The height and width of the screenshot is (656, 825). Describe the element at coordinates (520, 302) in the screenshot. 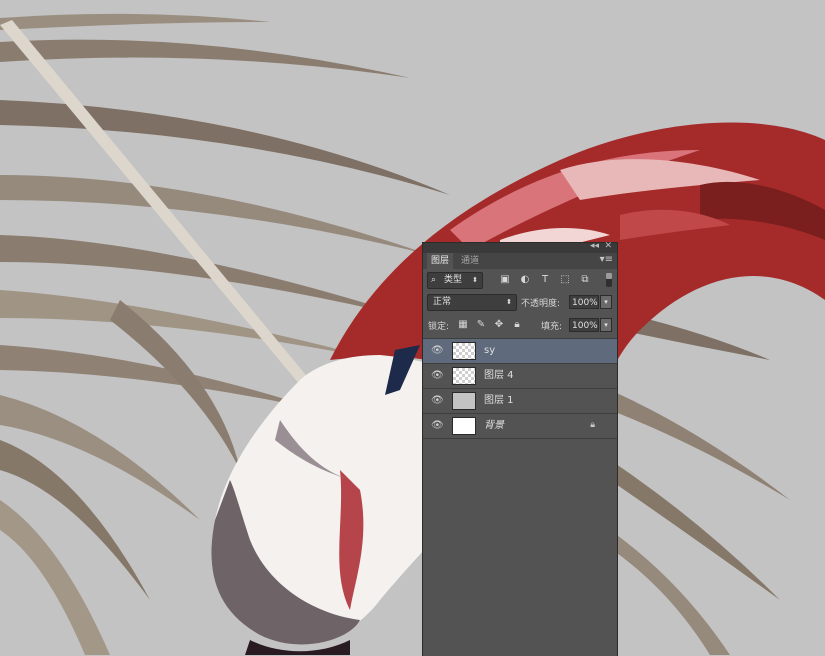

I see `blend-row: 正常 ⬍ 不透明度: 100% ▾` at that location.